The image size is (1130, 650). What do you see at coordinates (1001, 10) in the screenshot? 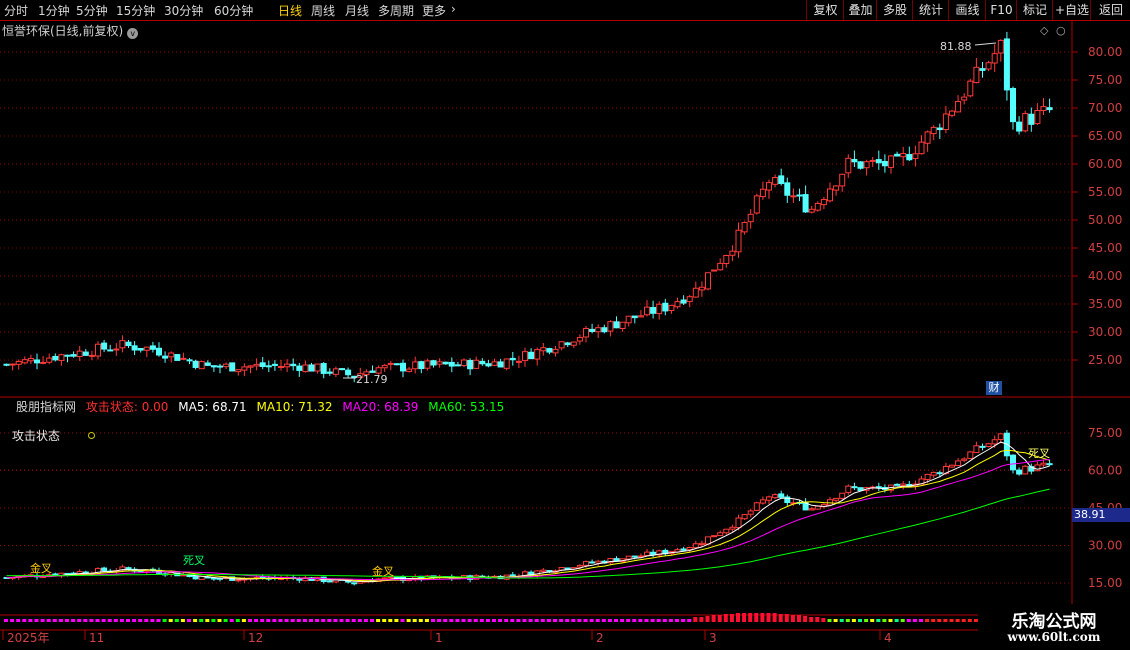
I see `toolbar-button-5: F10` at bounding box center [1001, 10].